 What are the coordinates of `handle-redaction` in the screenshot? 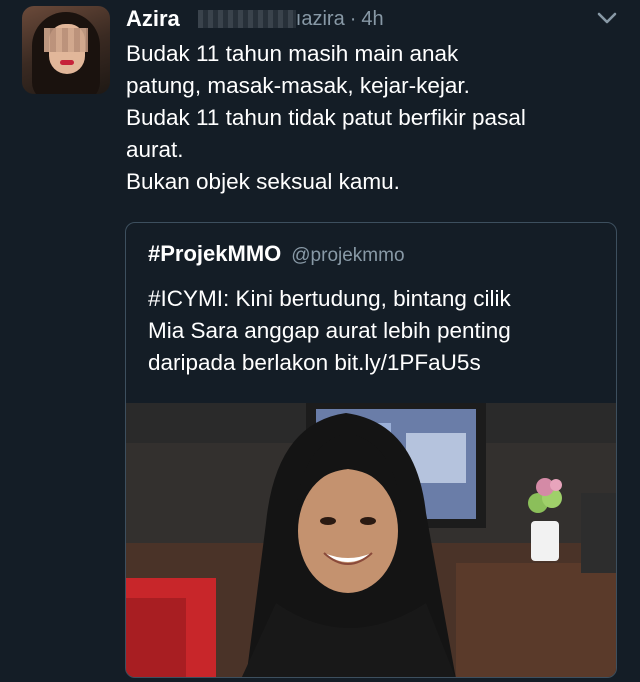 It's located at (246, 19).